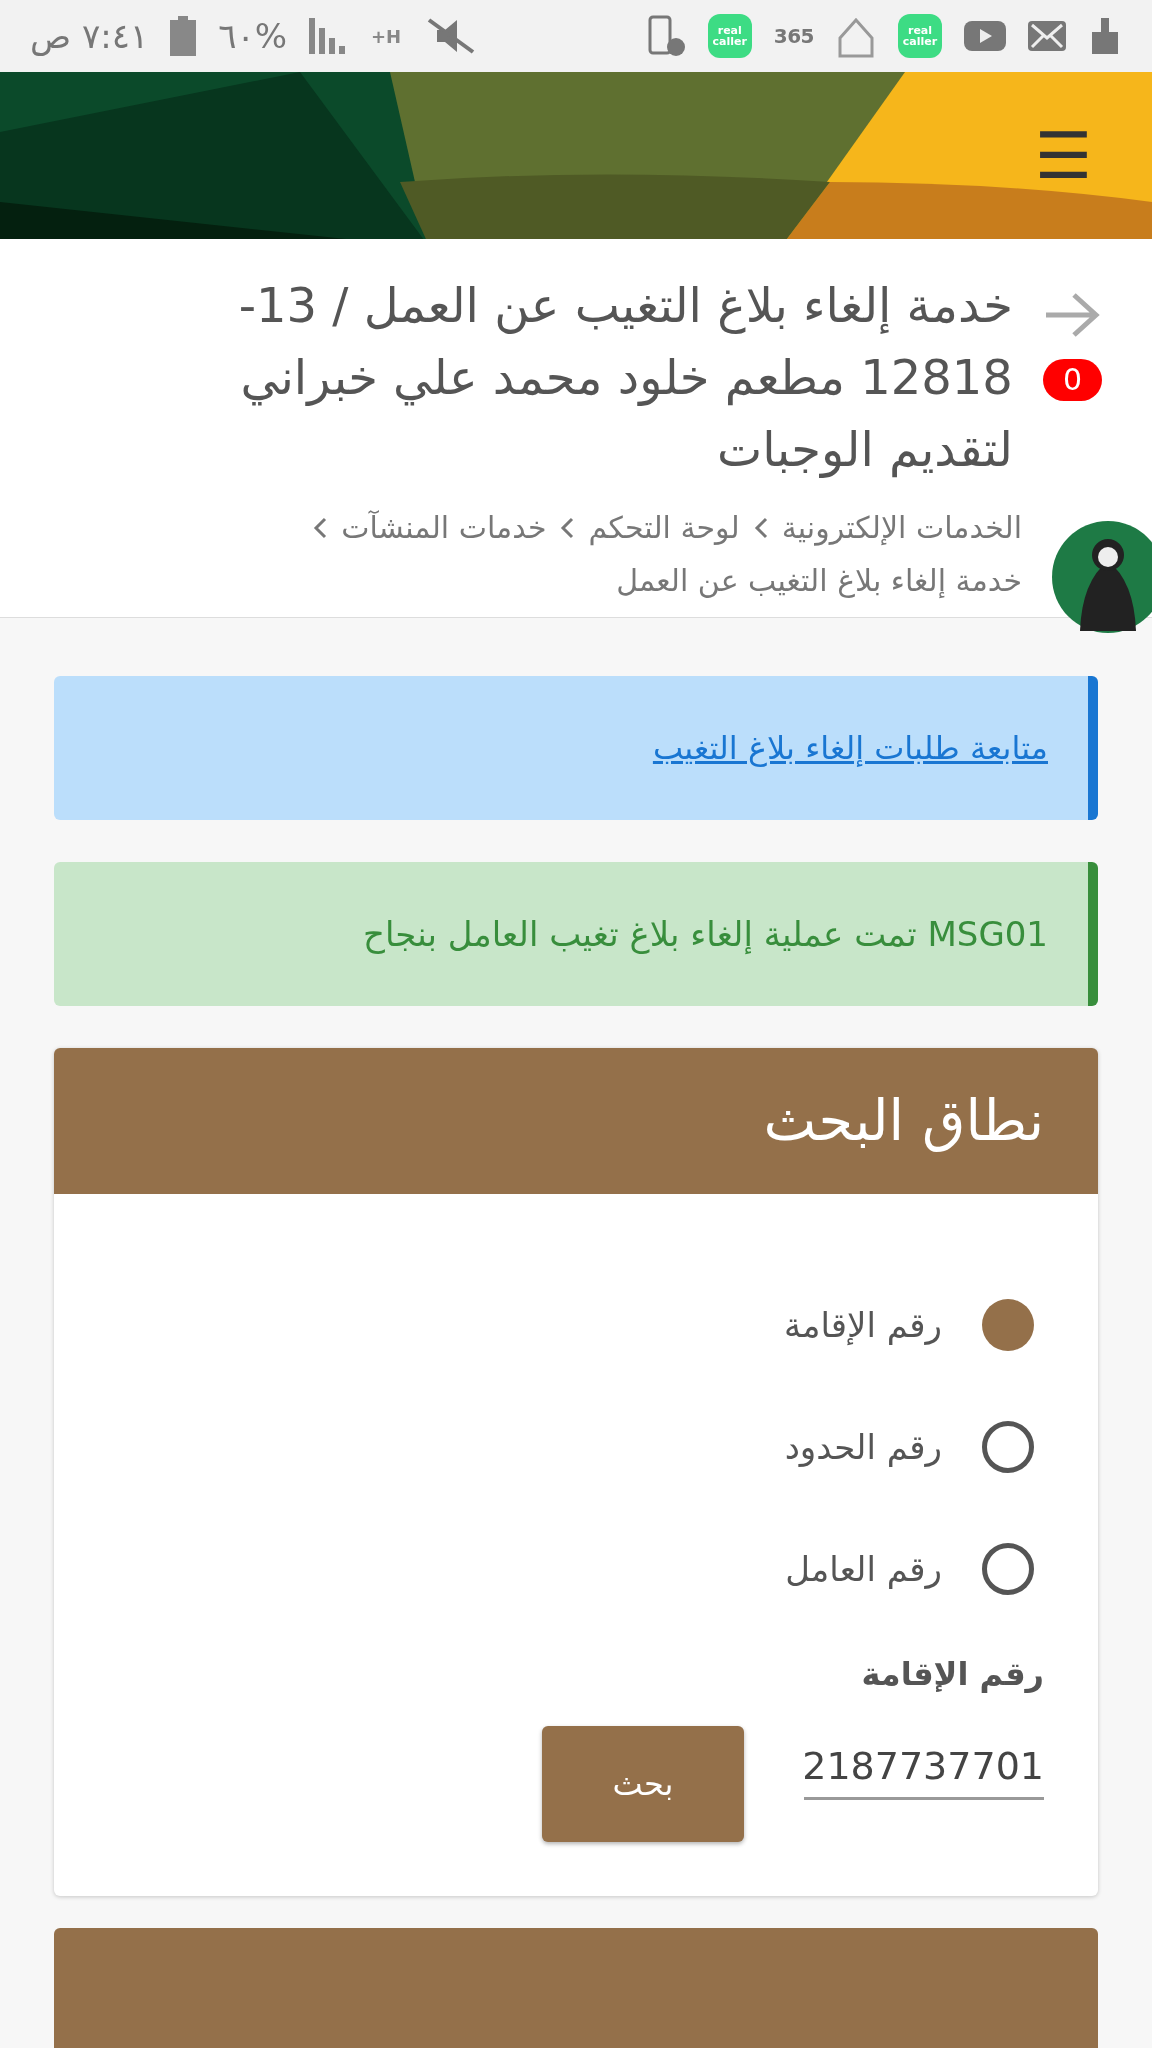  What do you see at coordinates (850, 748) in the screenshot?
I see `requests-link: متابعة طلبات إلغاء بلاغ التغيب` at bounding box center [850, 748].